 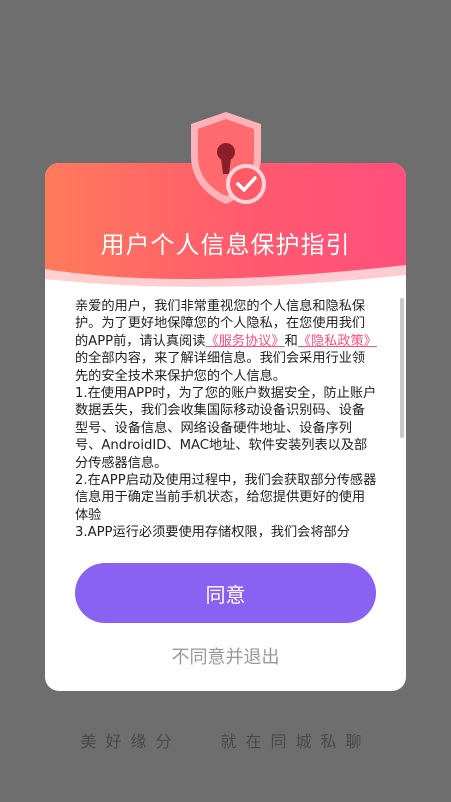 What do you see at coordinates (225, 245) in the screenshot?
I see `dialog-title: 用户个人信息保护指引` at bounding box center [225, 245].